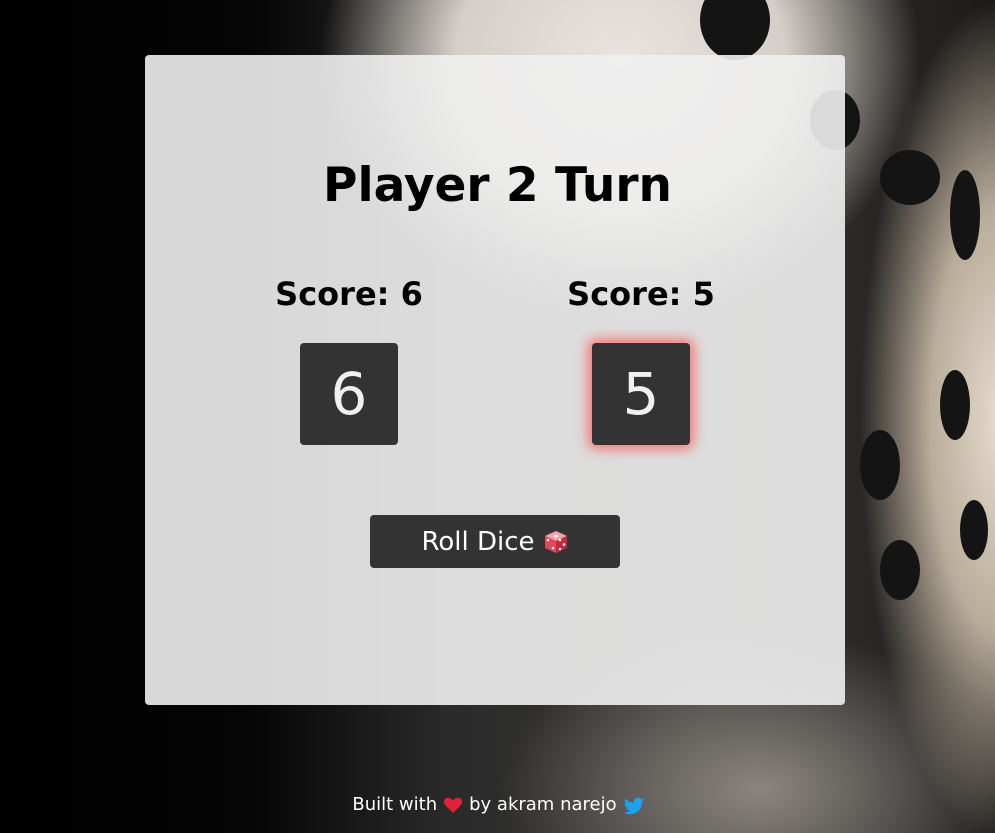 The image size is (995, 833). What do you see at coordinates (478, 541) in the screenshot?
I see `roll-dice-label: Roll Dice` at bounding box center [478, 541].